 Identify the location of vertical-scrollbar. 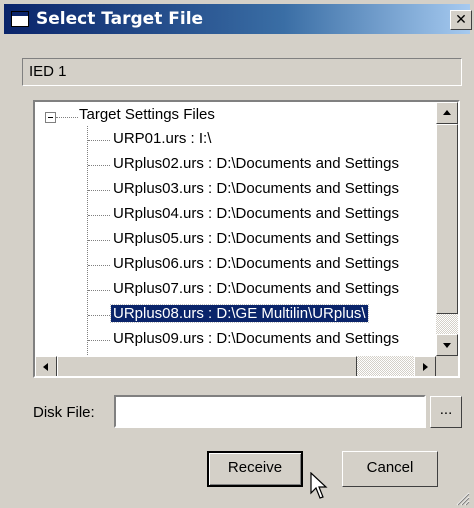
(447, 229).